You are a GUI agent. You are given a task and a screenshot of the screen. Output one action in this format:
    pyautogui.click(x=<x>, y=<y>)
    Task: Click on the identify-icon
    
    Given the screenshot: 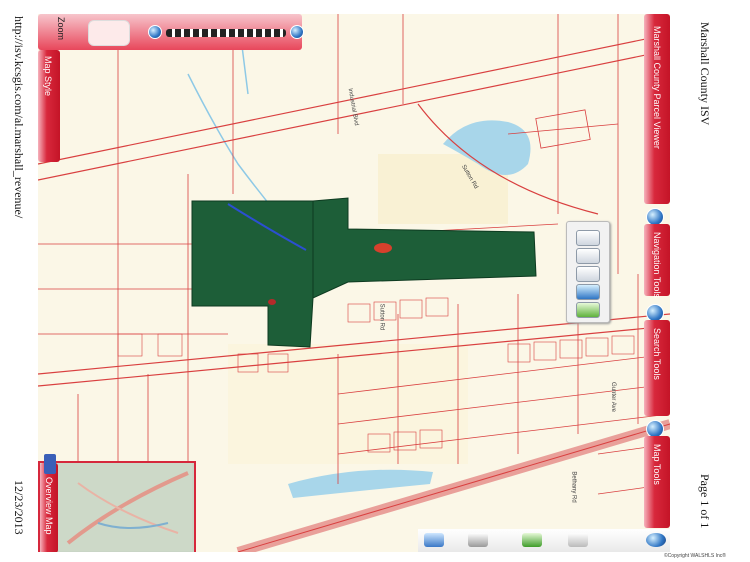 What is the action you would take?
    pyautogui.click(x=532, y=540)
    